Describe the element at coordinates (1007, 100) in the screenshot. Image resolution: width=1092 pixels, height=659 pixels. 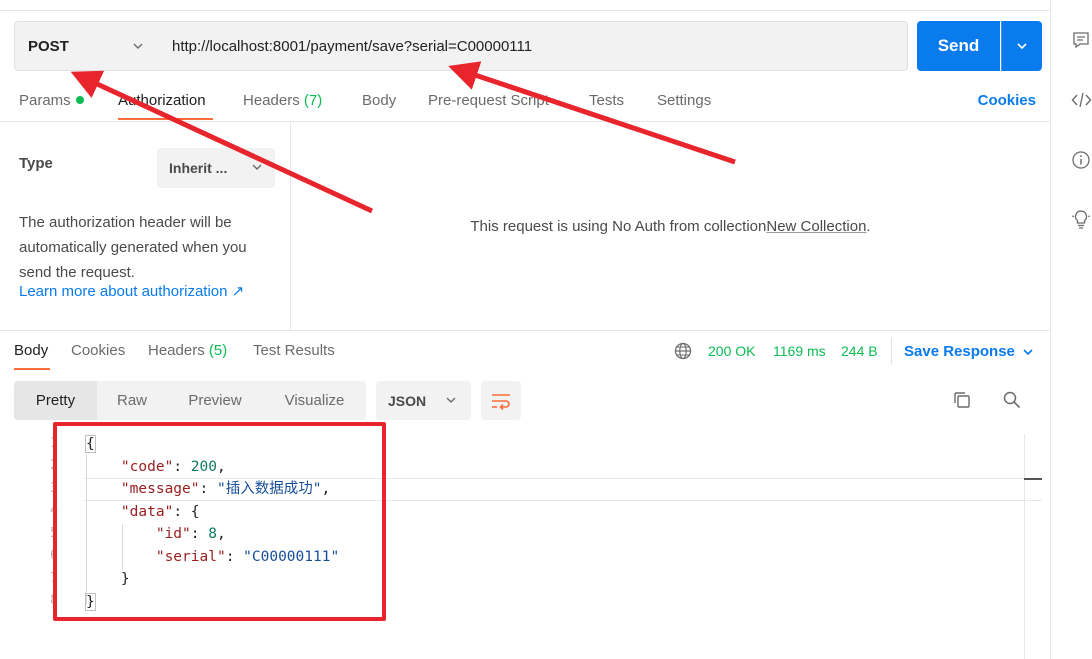
I see `cookies-link: Cookies` at that location.